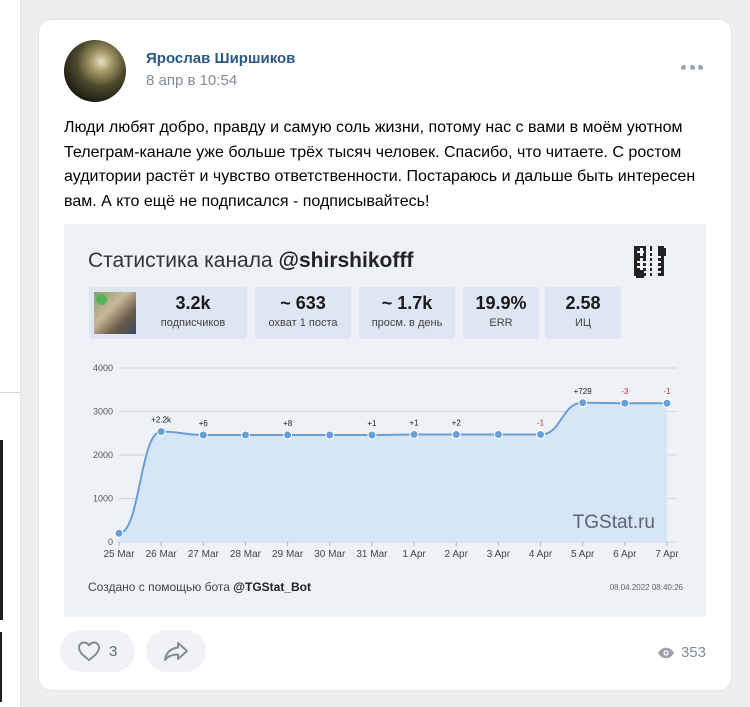  I want to click on divider, so click(10, 392).